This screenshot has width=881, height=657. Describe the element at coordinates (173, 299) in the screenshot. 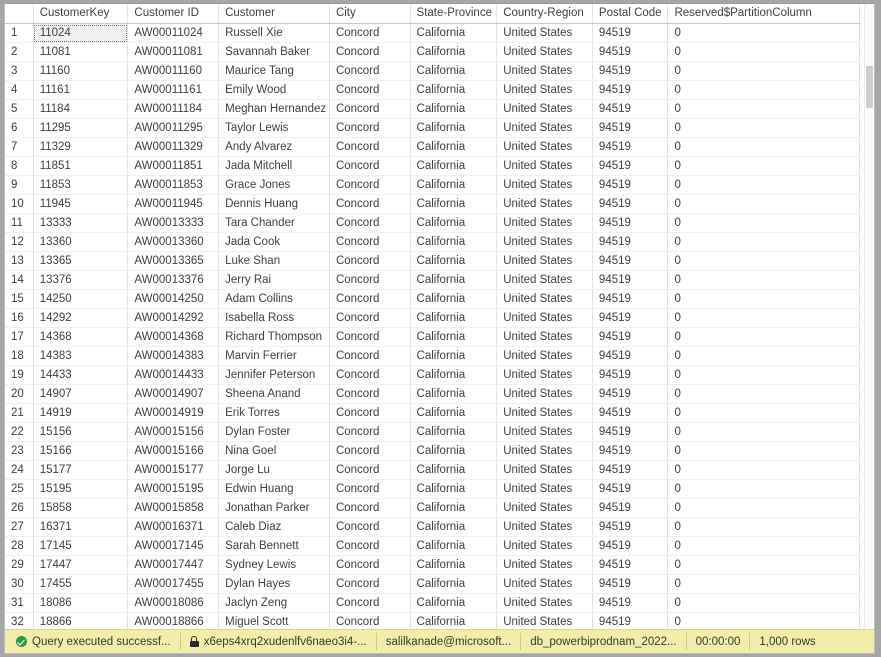

I see `cell-customerid: AW00014250` at that location.